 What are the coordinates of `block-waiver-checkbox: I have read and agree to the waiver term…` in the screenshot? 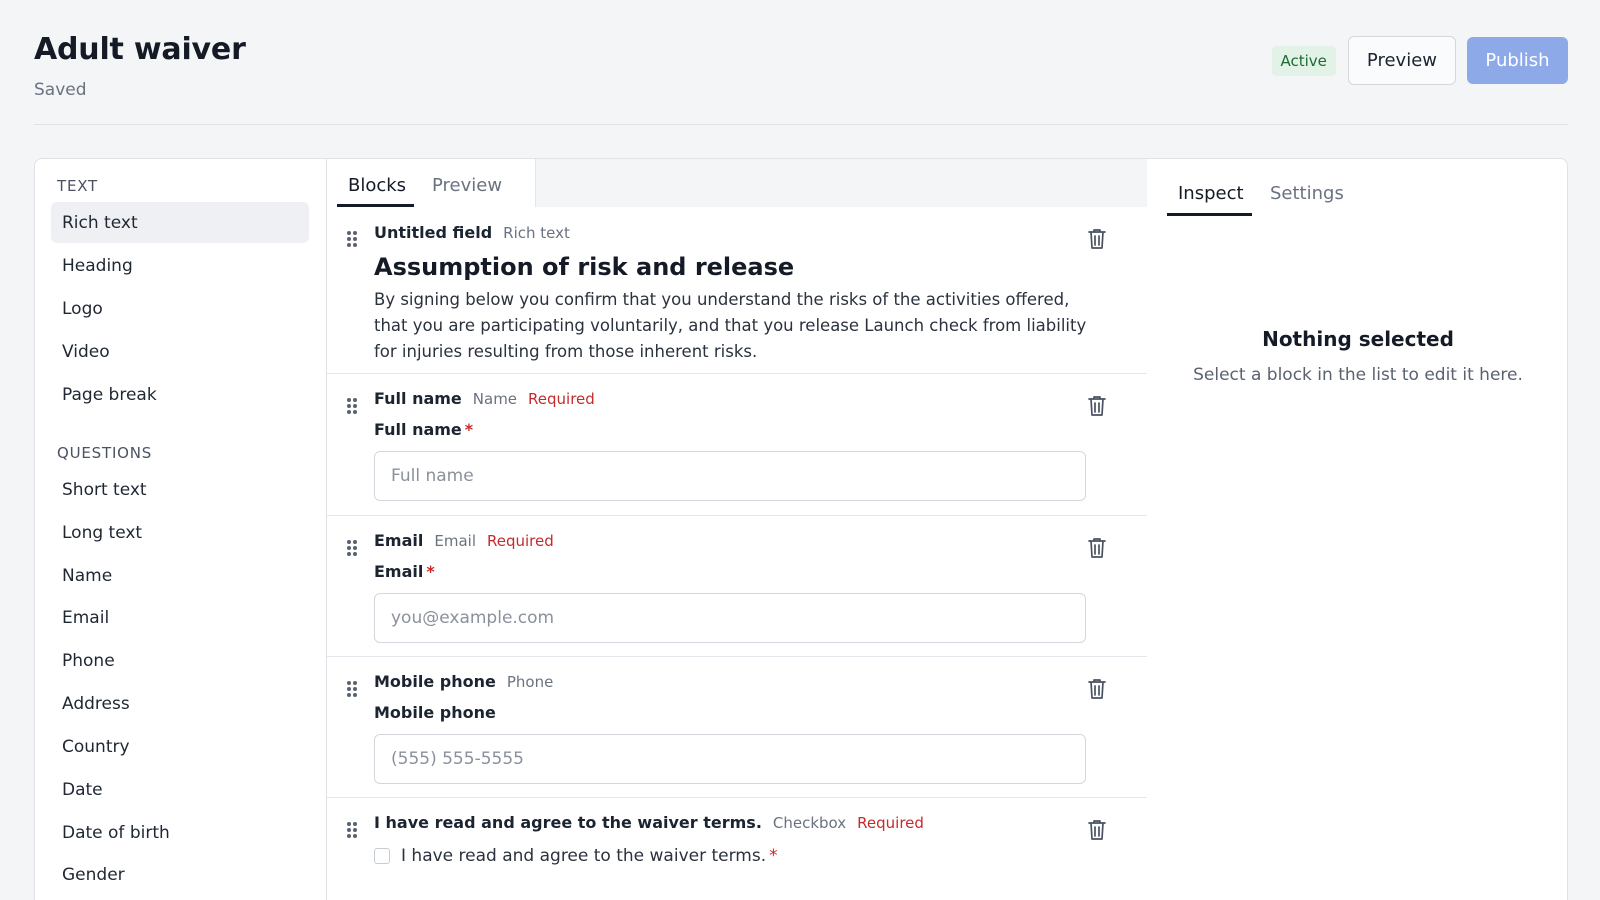 It's located at (737, 849).